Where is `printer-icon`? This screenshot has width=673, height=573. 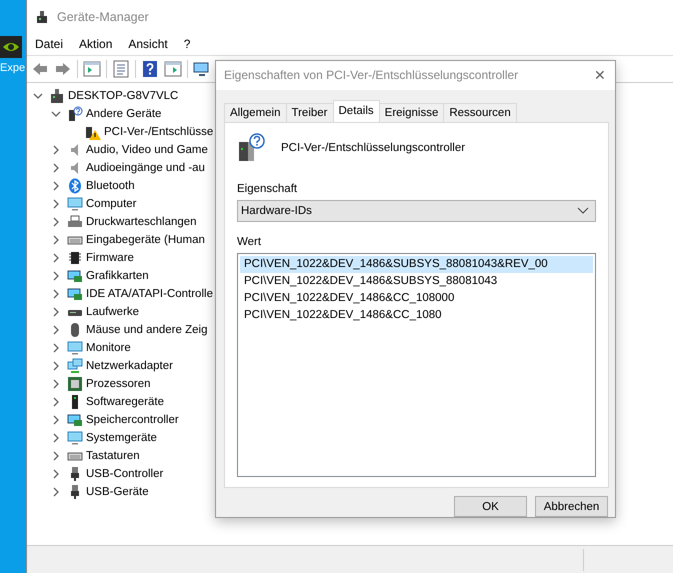
printer-icon is located at coordinates (75, 222).